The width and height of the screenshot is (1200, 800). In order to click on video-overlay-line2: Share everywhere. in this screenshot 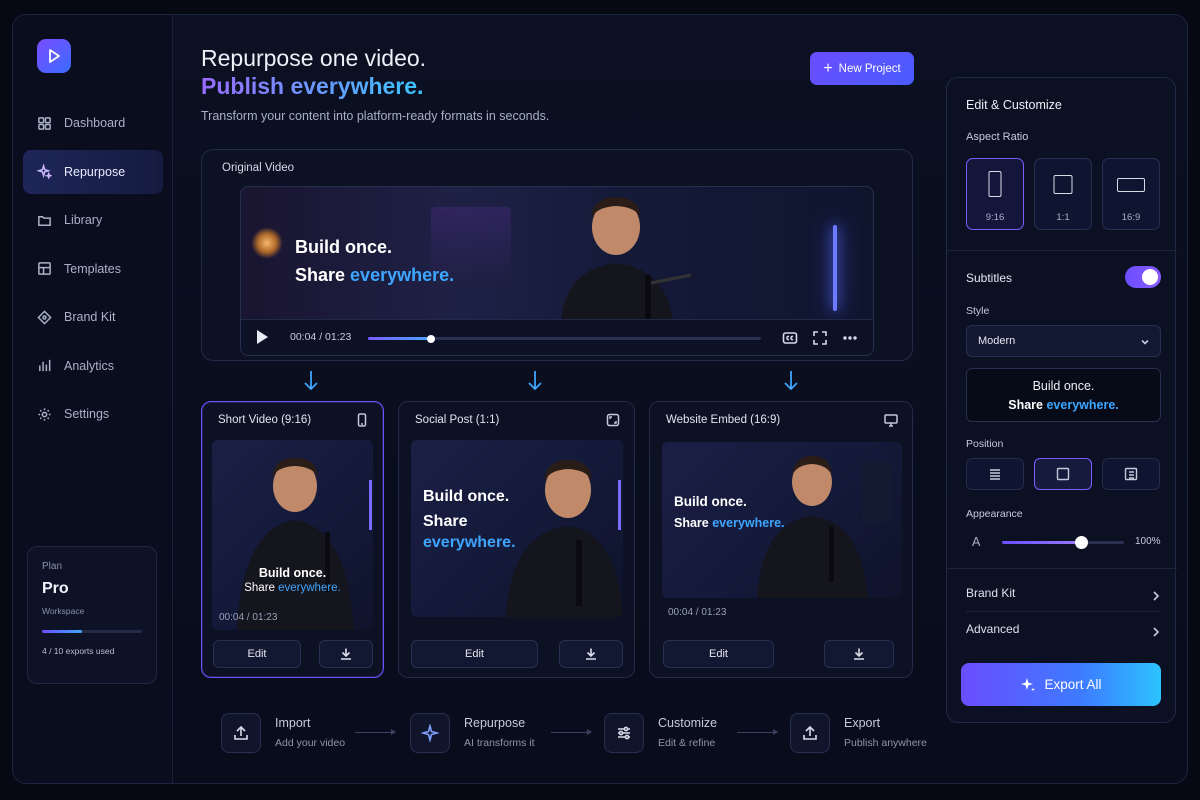, I will do `click(374, 275)`.